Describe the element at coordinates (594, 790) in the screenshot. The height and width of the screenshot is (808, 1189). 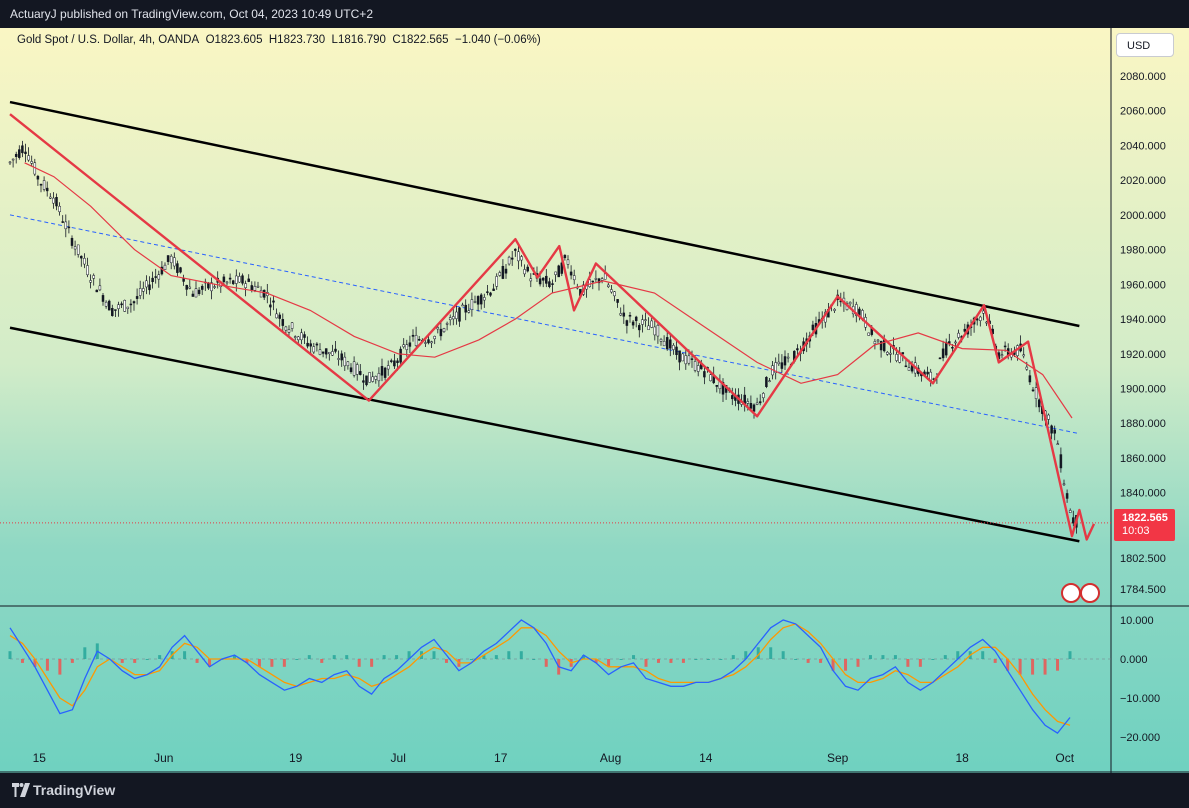
I see `footer: TradingView` at that location.